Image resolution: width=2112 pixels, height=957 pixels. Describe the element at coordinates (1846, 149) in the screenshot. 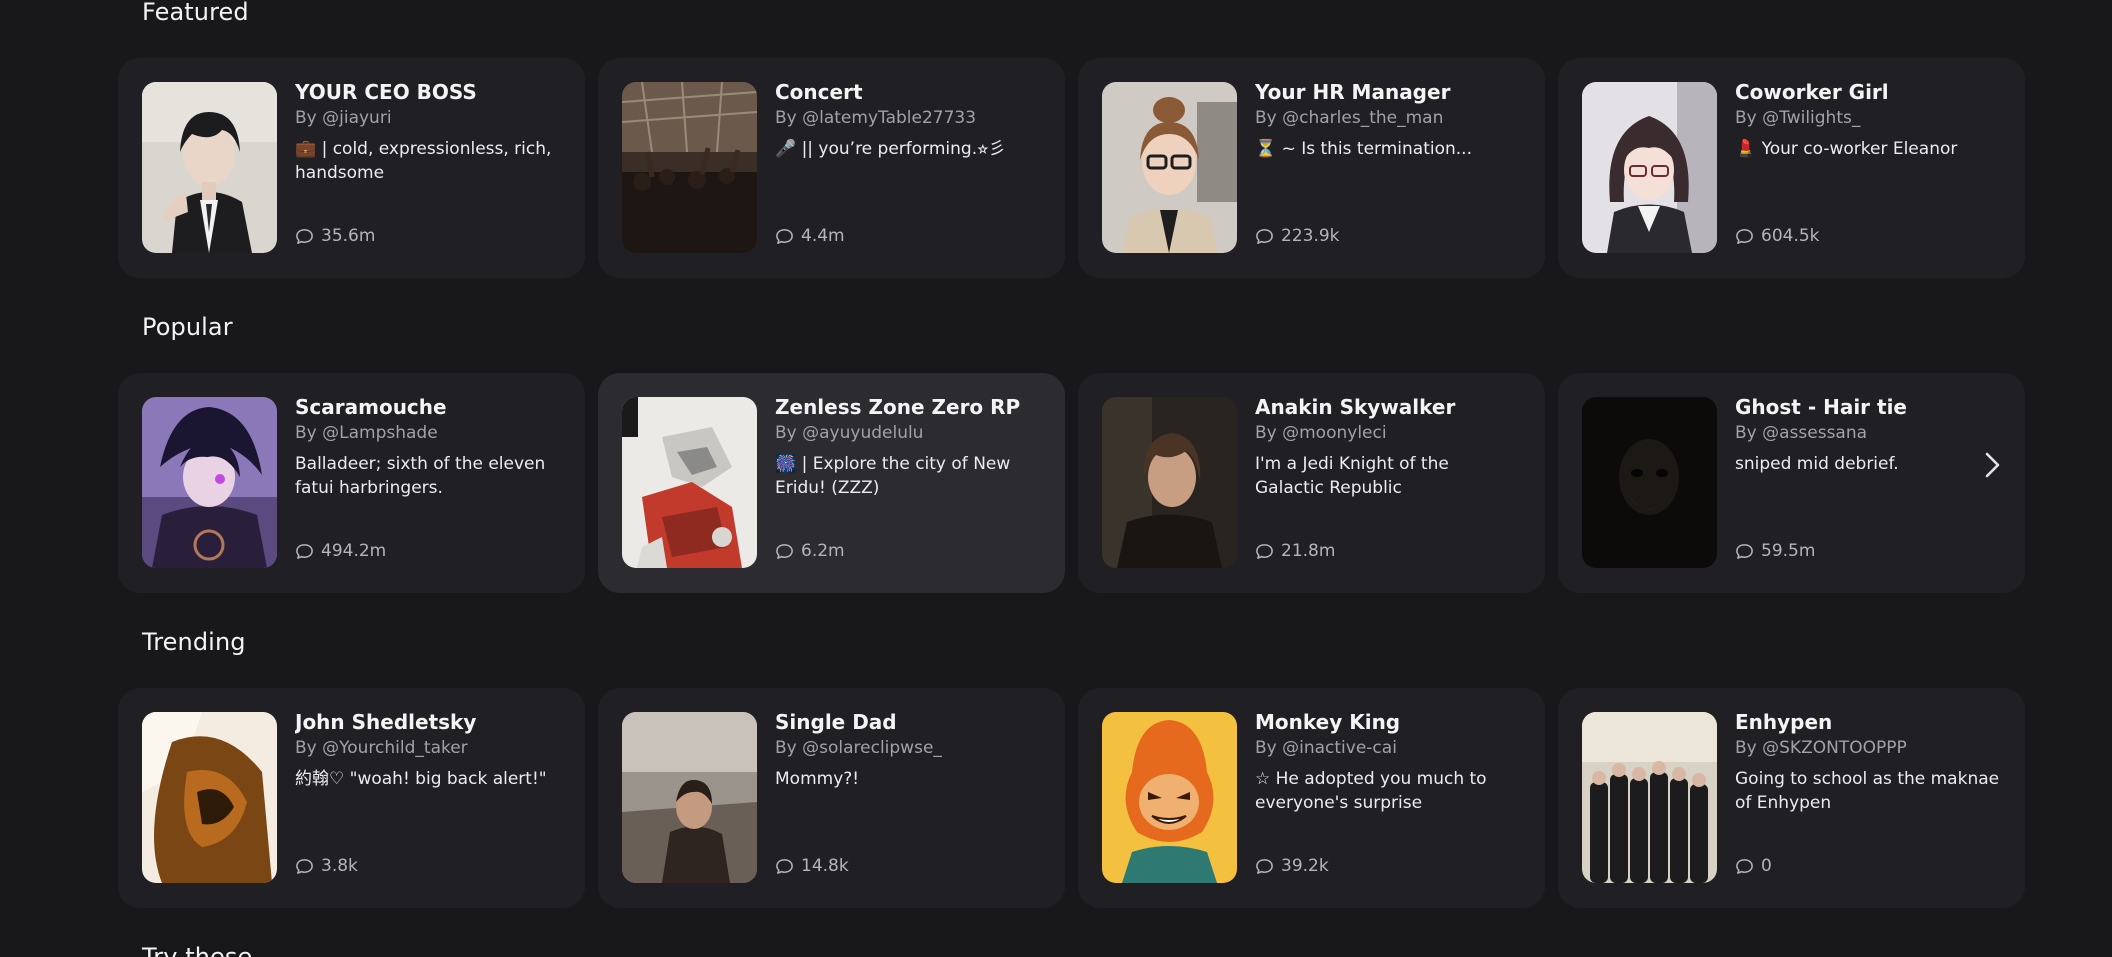

I see `character-description: 💄 Your co-worker Eleanor` at that location.